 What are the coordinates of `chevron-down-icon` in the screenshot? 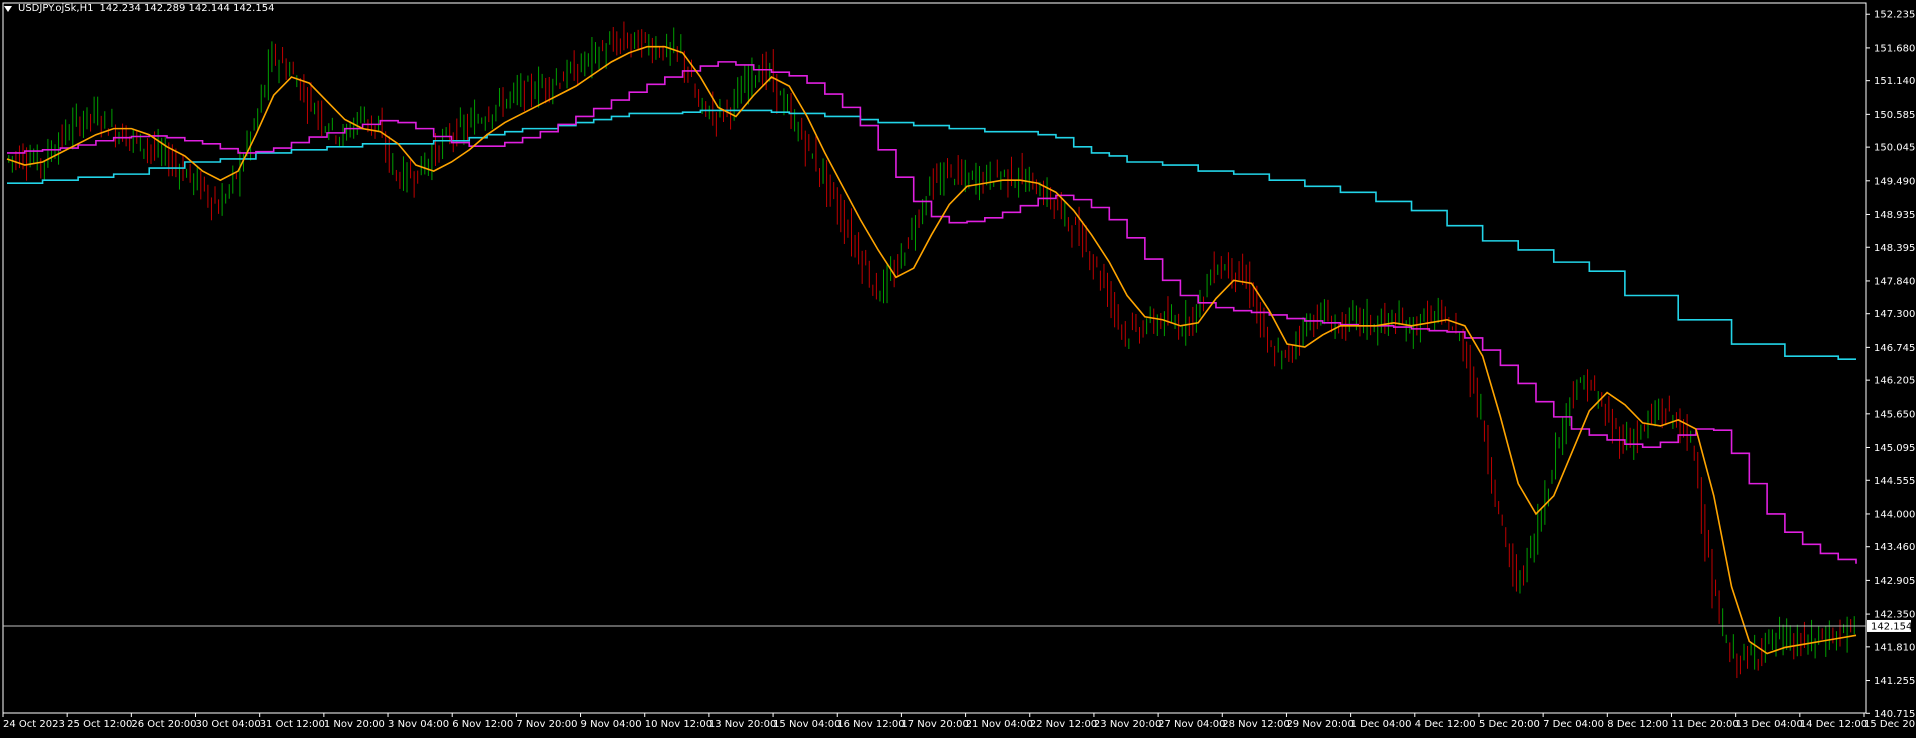 It's located at (8, 8).